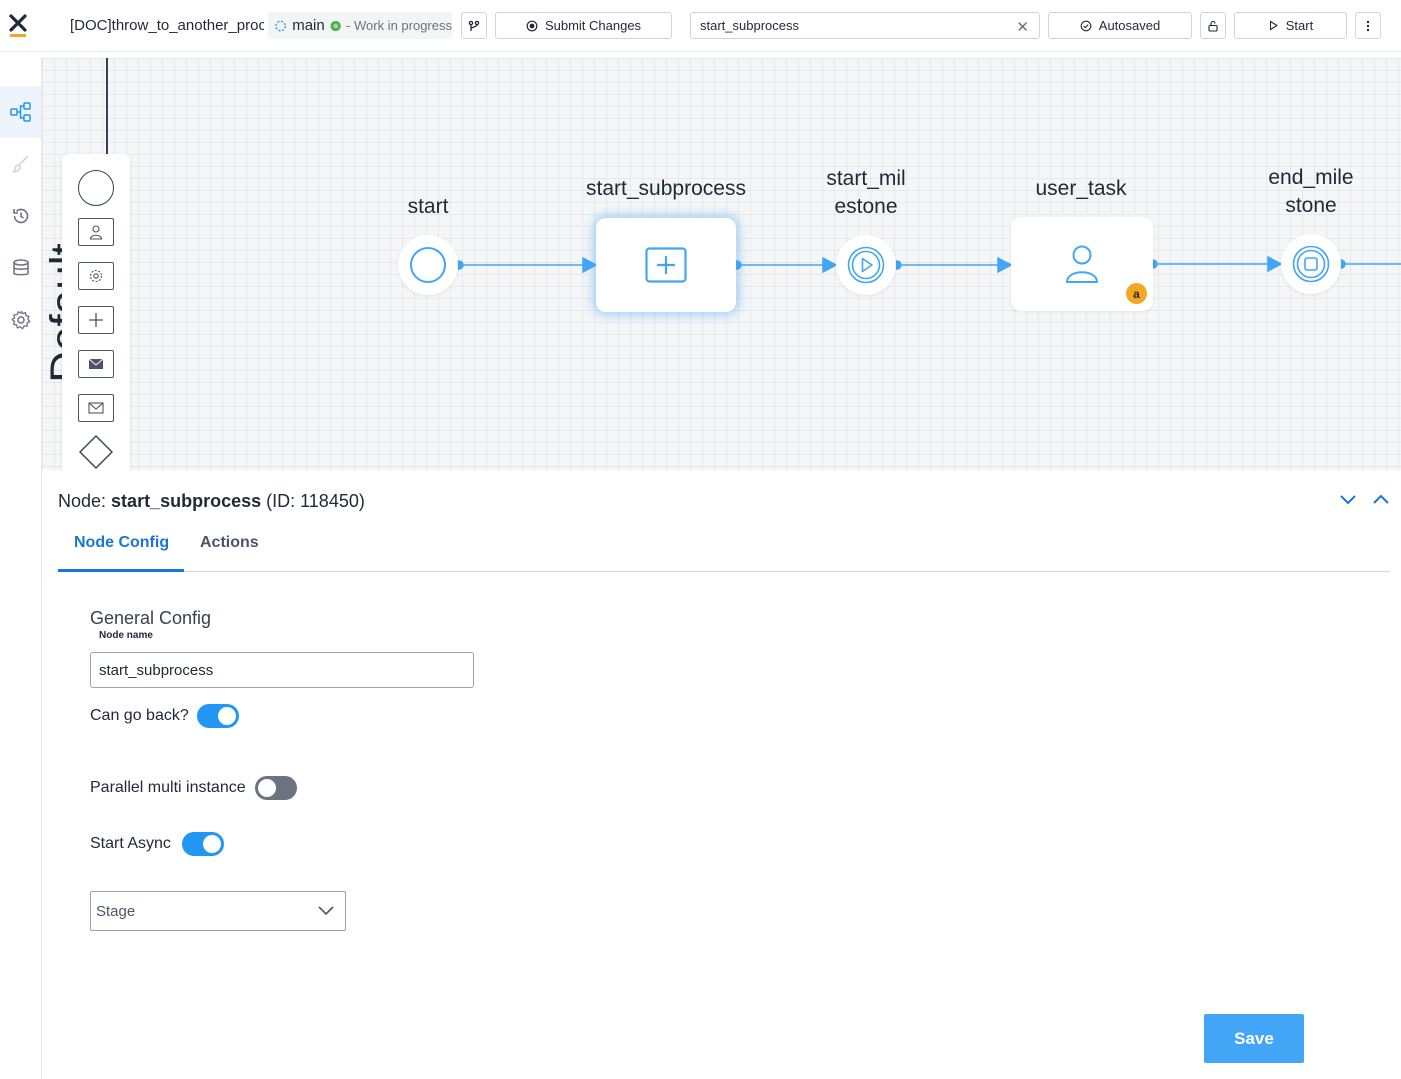 This screenshot has width=1401, height=1079. I want to click on node-name-label: Node name, so click(126, 635).